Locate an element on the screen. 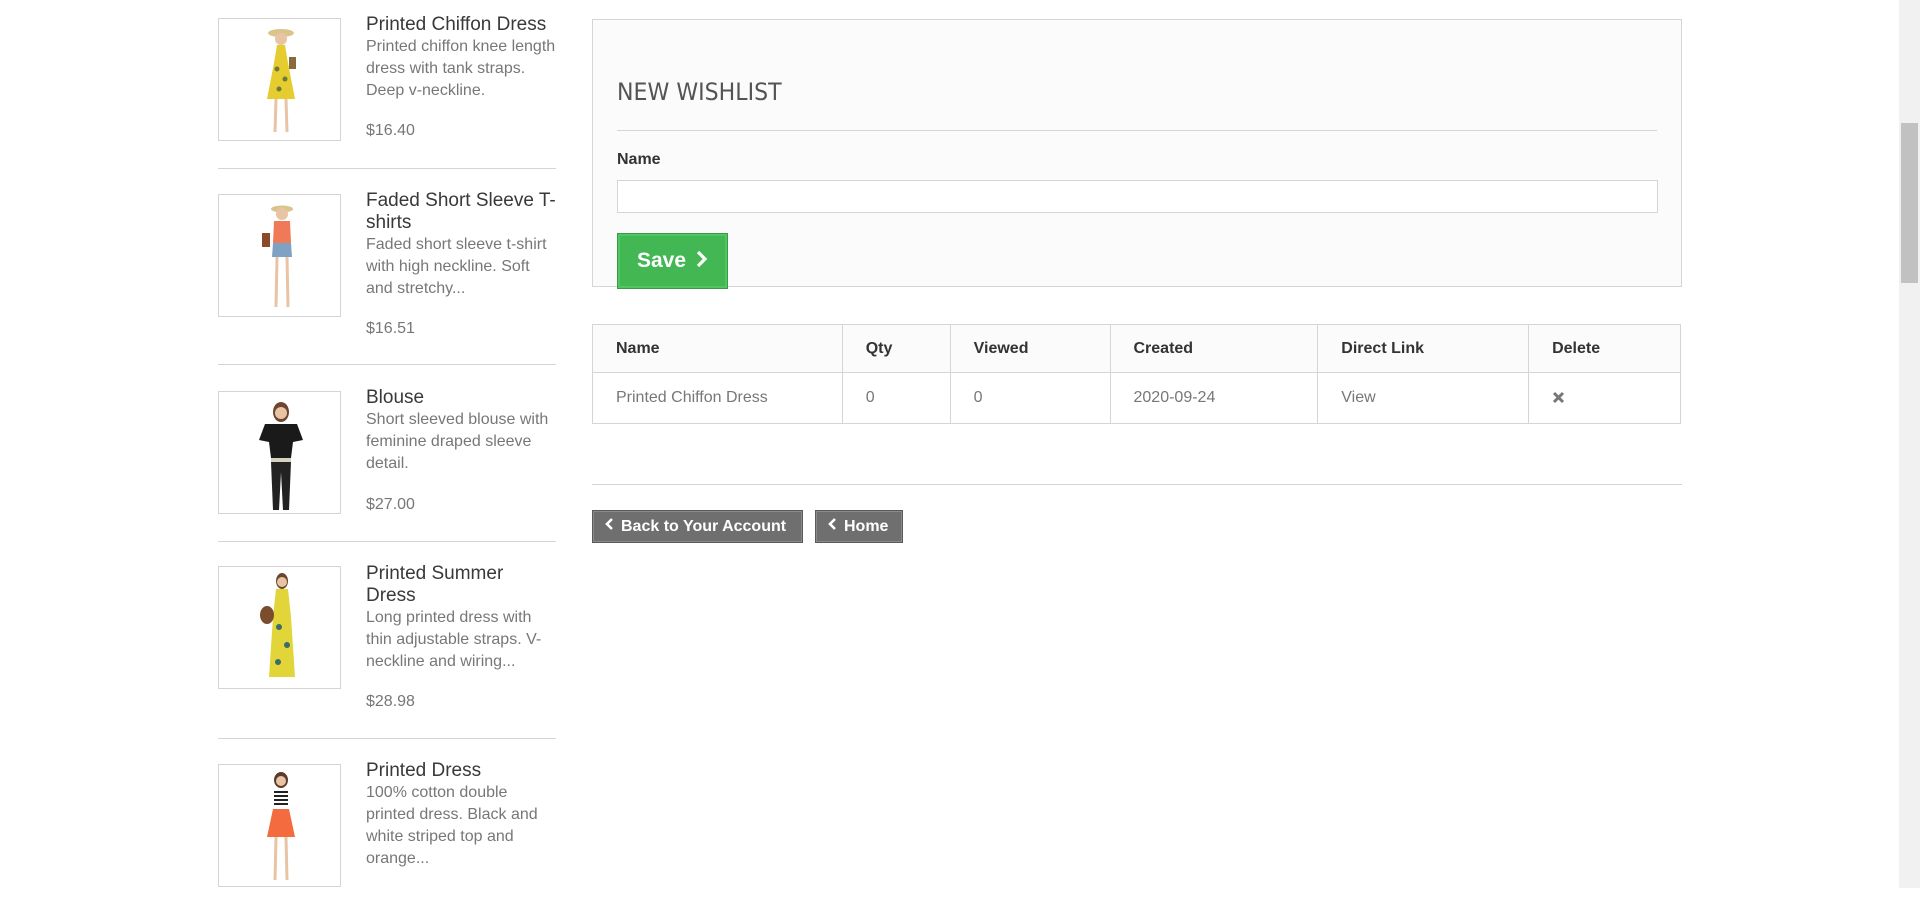 The width and height of the screenshot is (1920, 898). close-icon is located at coordinates (1558, 398).